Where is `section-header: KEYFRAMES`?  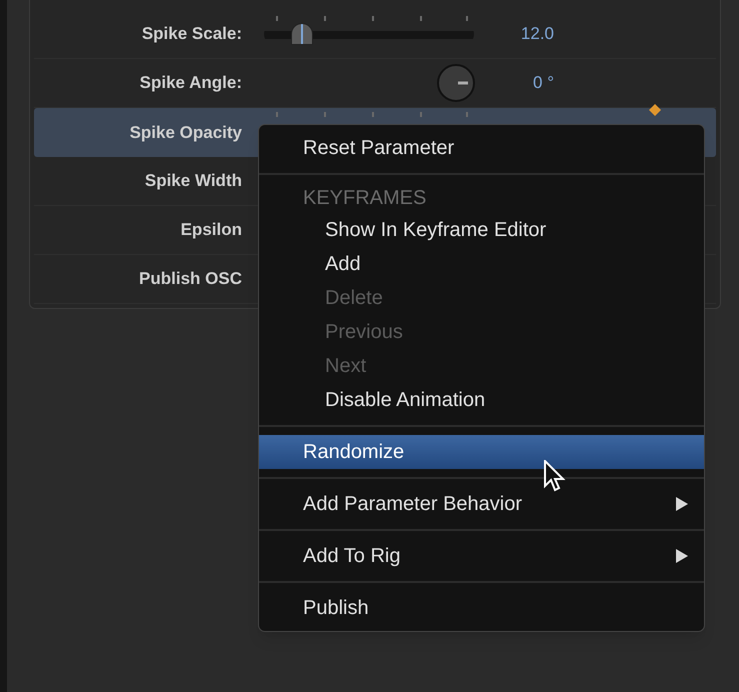
section-header: KEYFRAMES is located at coordinates (364, 198).